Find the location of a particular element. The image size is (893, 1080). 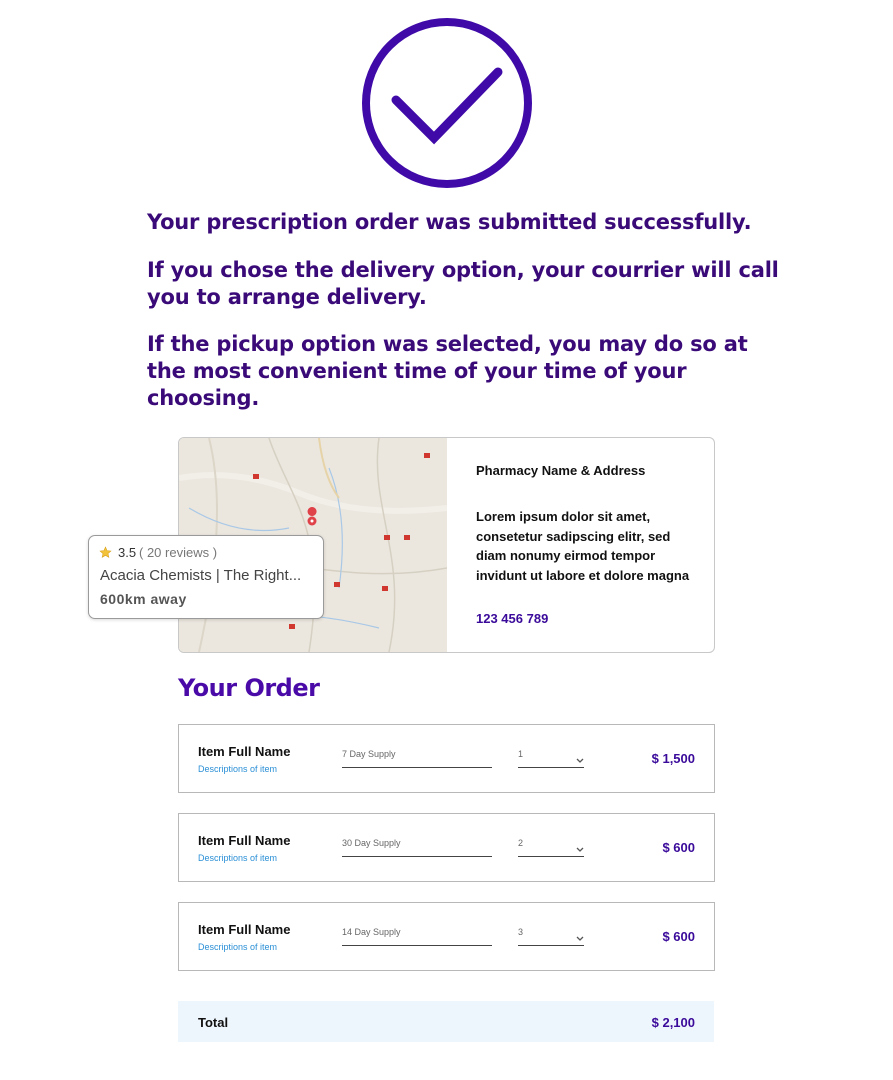

check-circle-icon is located at coordinates (447, 103).